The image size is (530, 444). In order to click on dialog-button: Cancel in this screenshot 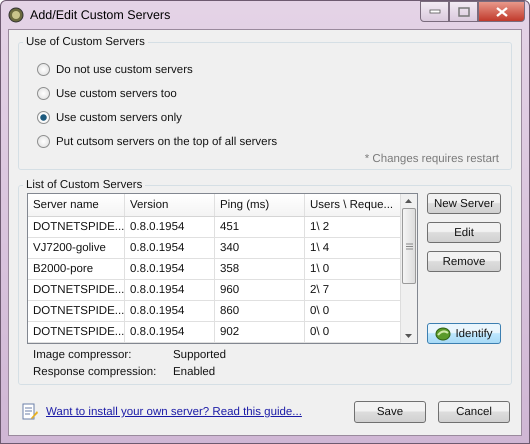, I will do `click(474, 412)`.